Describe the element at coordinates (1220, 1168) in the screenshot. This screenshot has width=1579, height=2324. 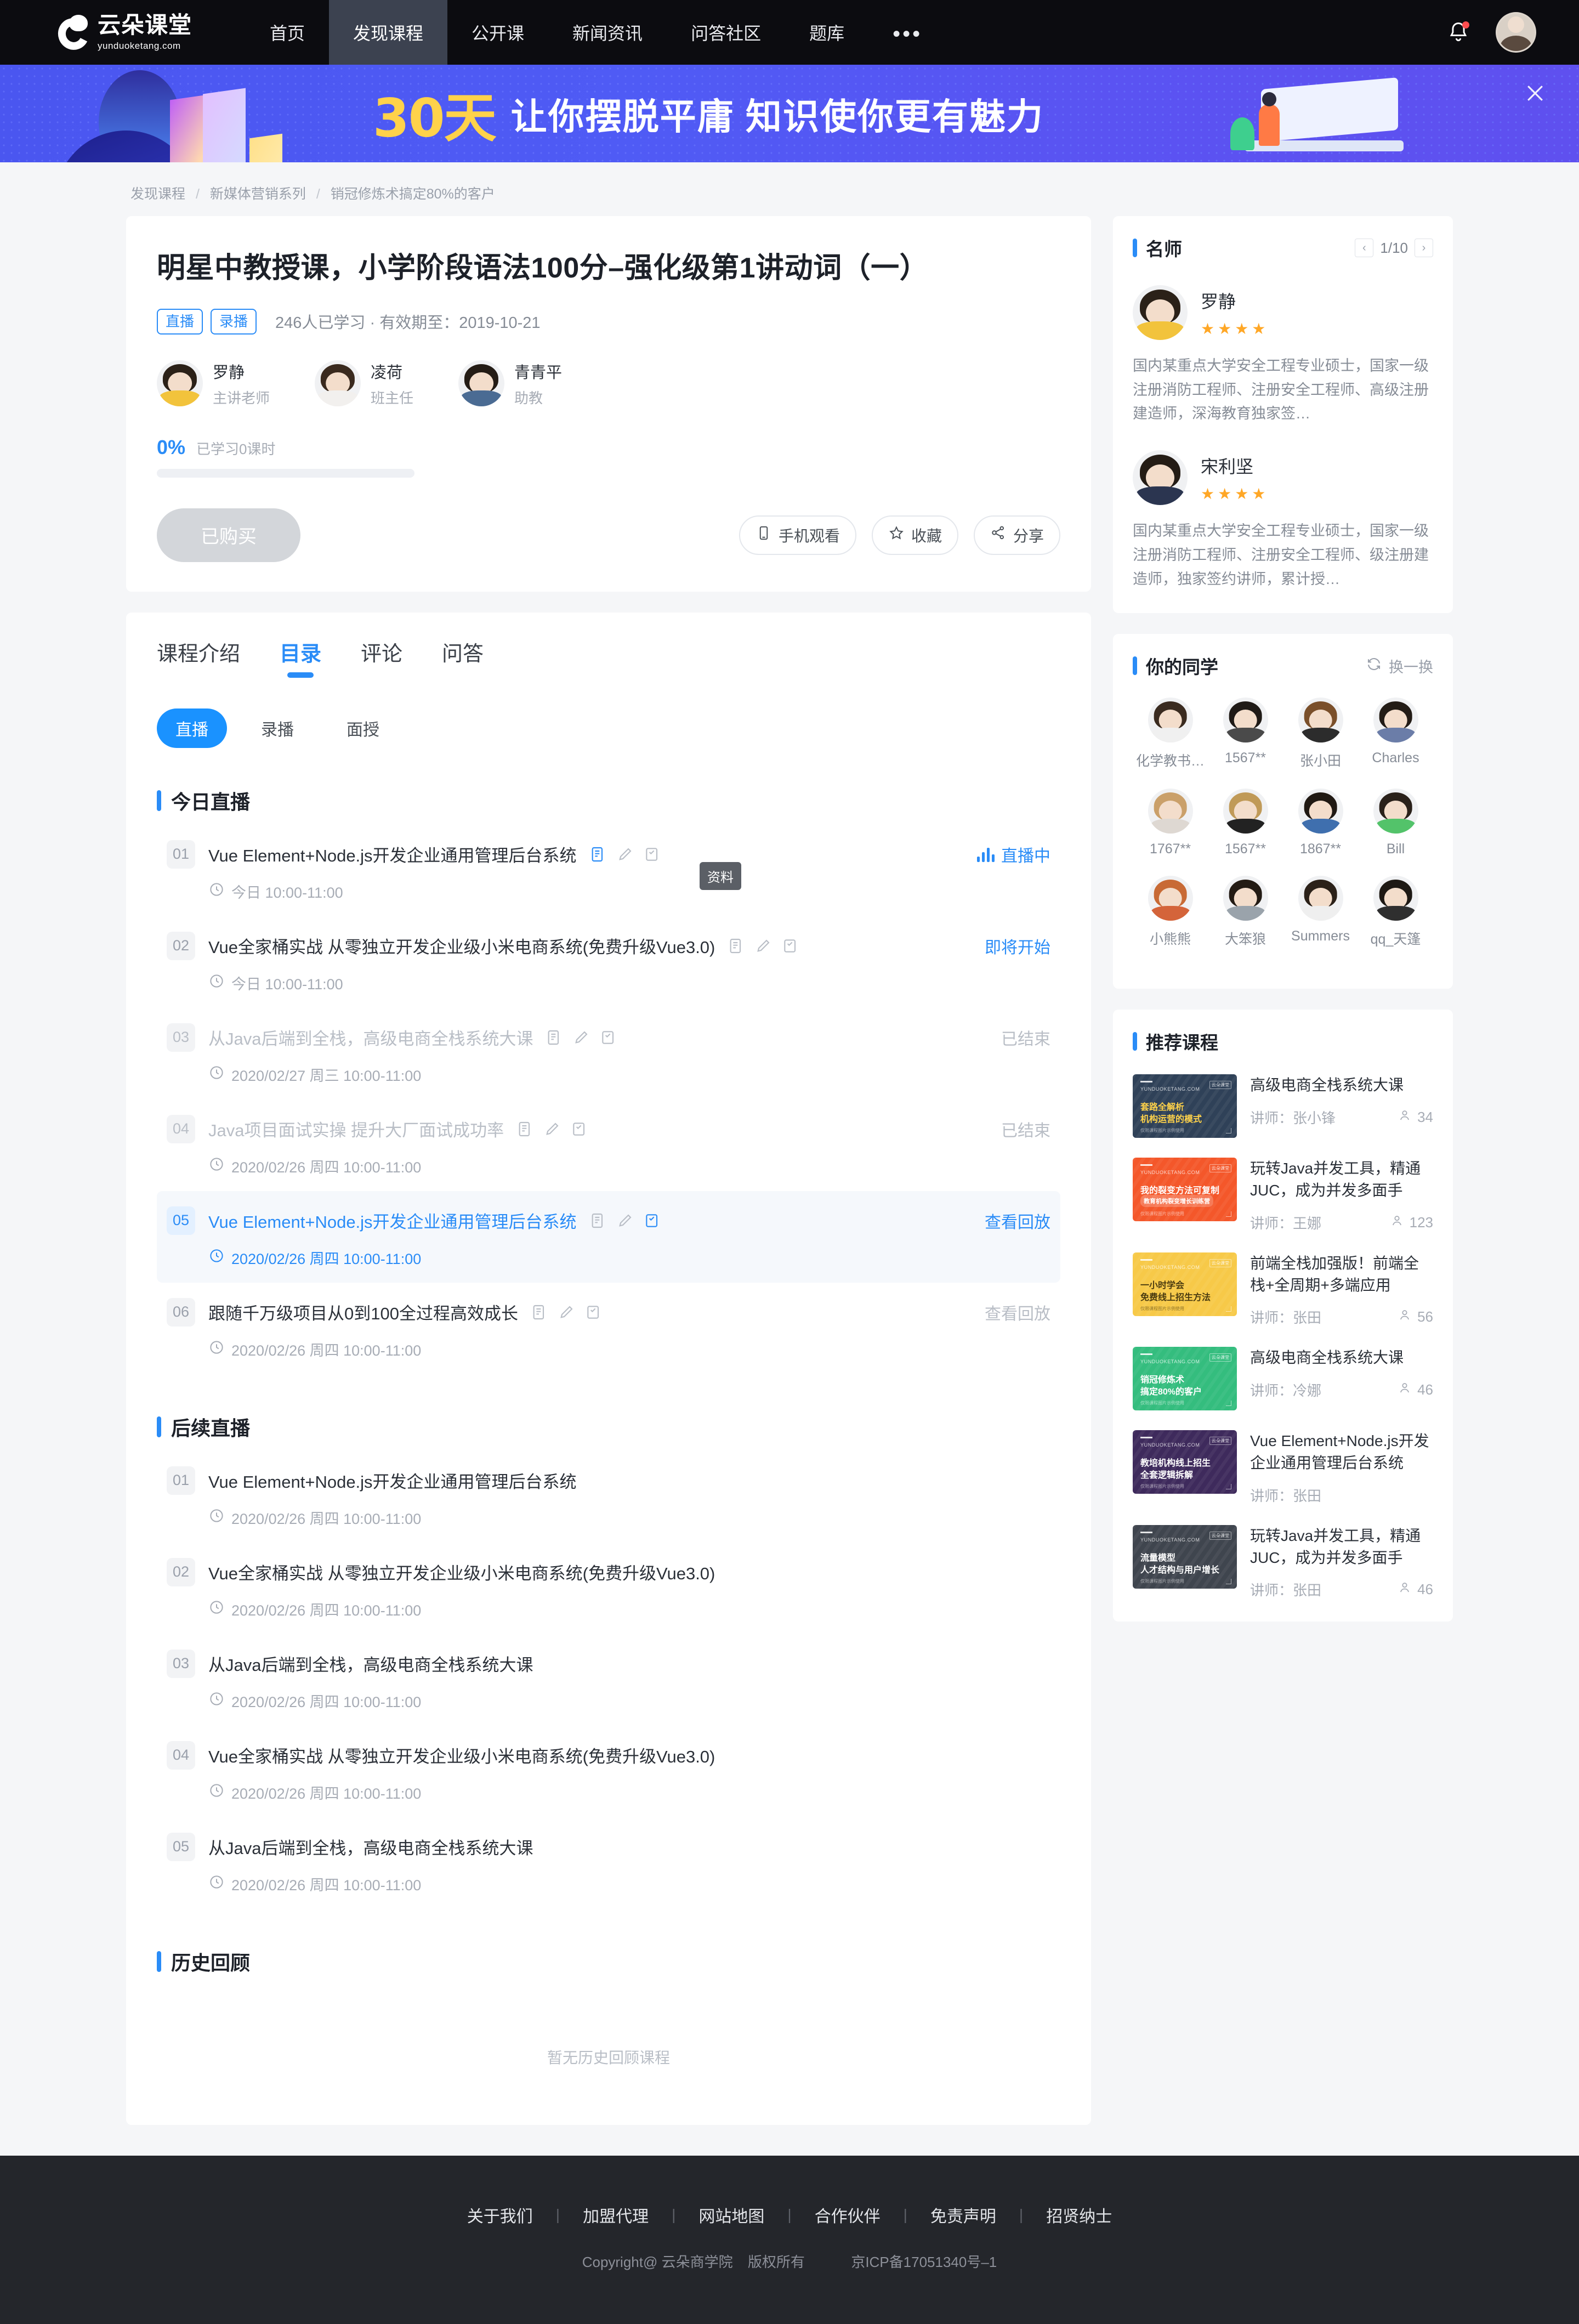
I see `thumb-badge: 云朵课堂` at that location.